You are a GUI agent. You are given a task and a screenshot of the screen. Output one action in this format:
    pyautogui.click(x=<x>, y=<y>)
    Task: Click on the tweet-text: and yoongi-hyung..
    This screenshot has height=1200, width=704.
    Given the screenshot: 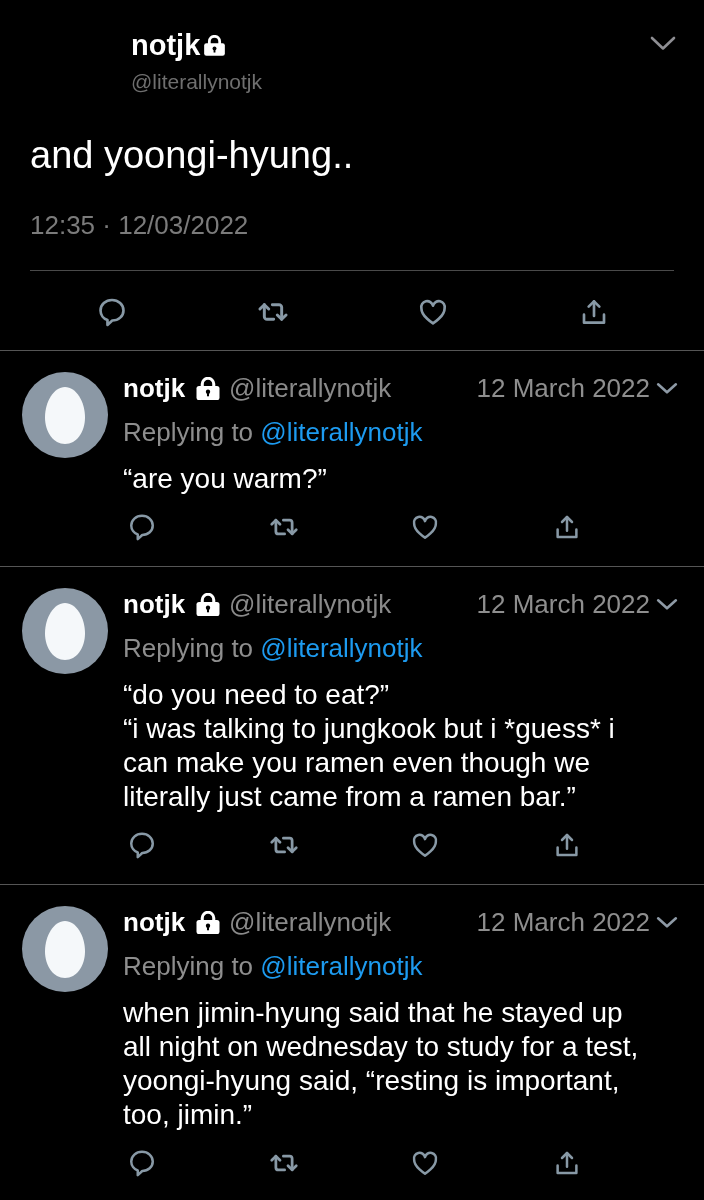 What is the action you would take?
    pyautogui.click(x=192, y=155)
    